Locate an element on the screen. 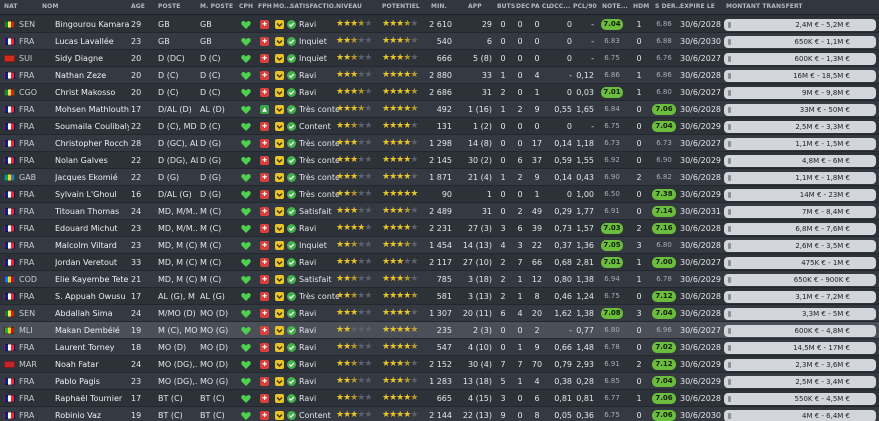 This screenshot has width=879, height=421. player-name: Bingourou Kamara is located at coordinates (92, 24).